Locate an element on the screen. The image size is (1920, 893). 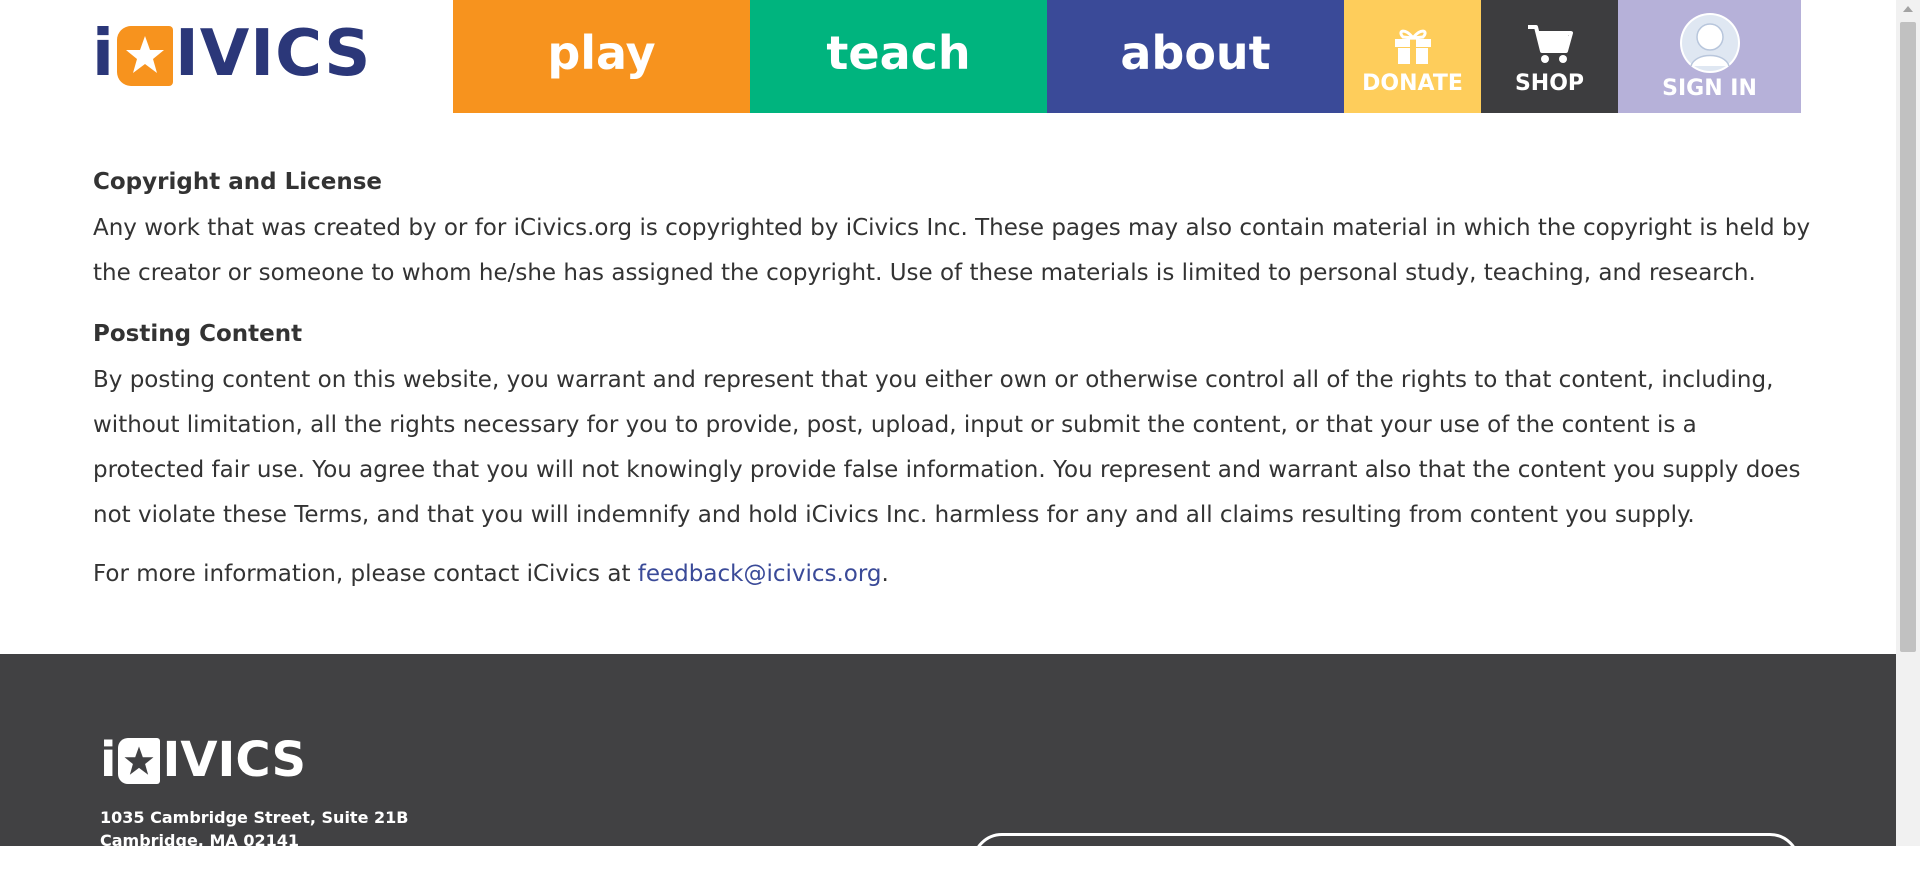
posting-heading: Posting Content is located at coordinates (198, 334).